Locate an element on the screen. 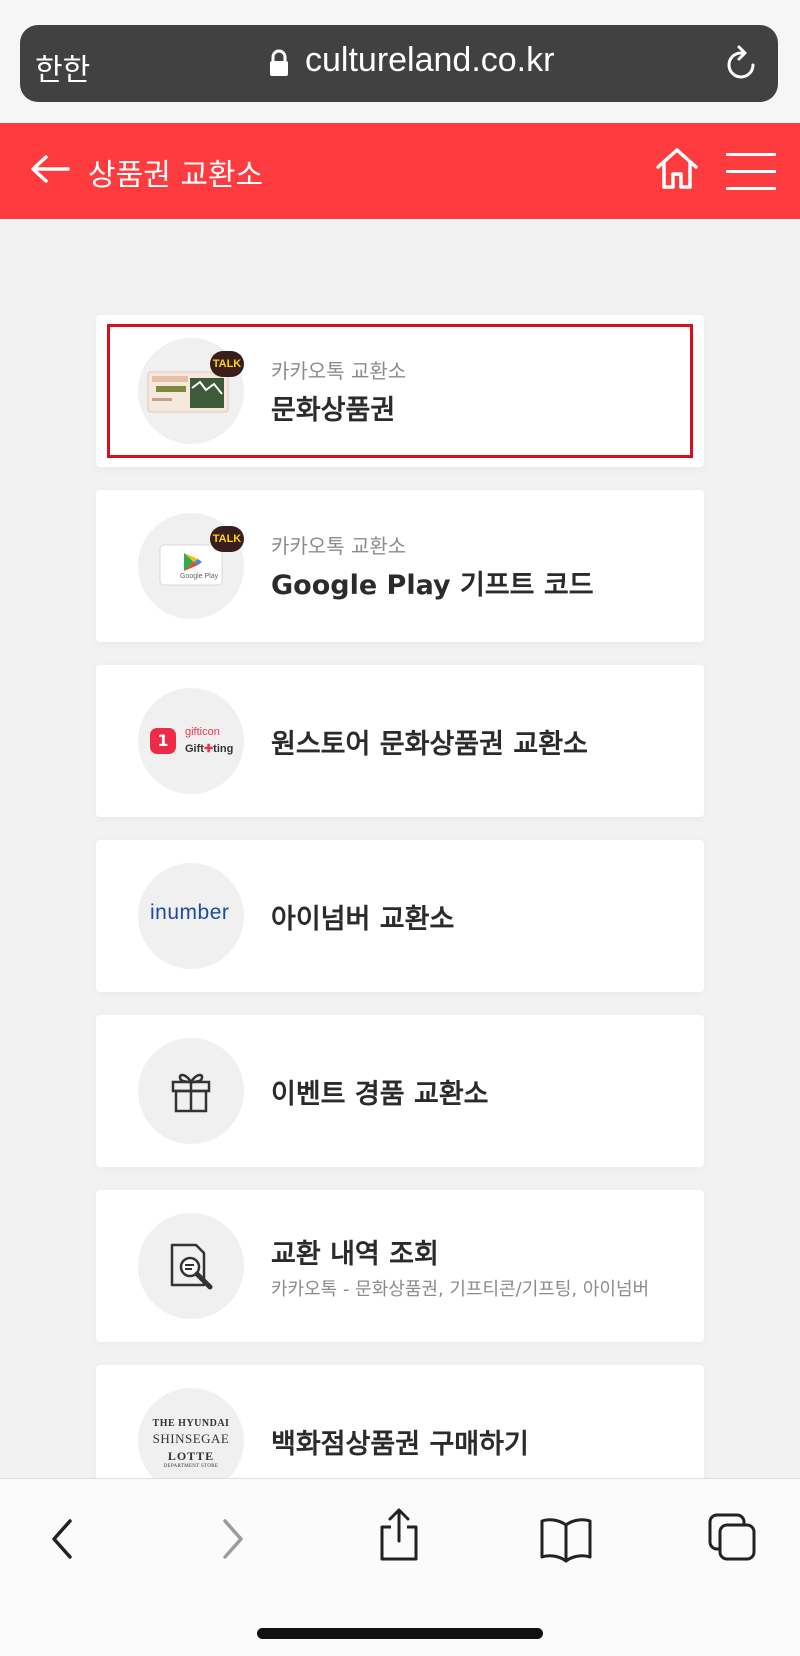 The width and height of the screenshot is (800, 1656). google-play-label: Google Play is located at coordinates (199, 576).